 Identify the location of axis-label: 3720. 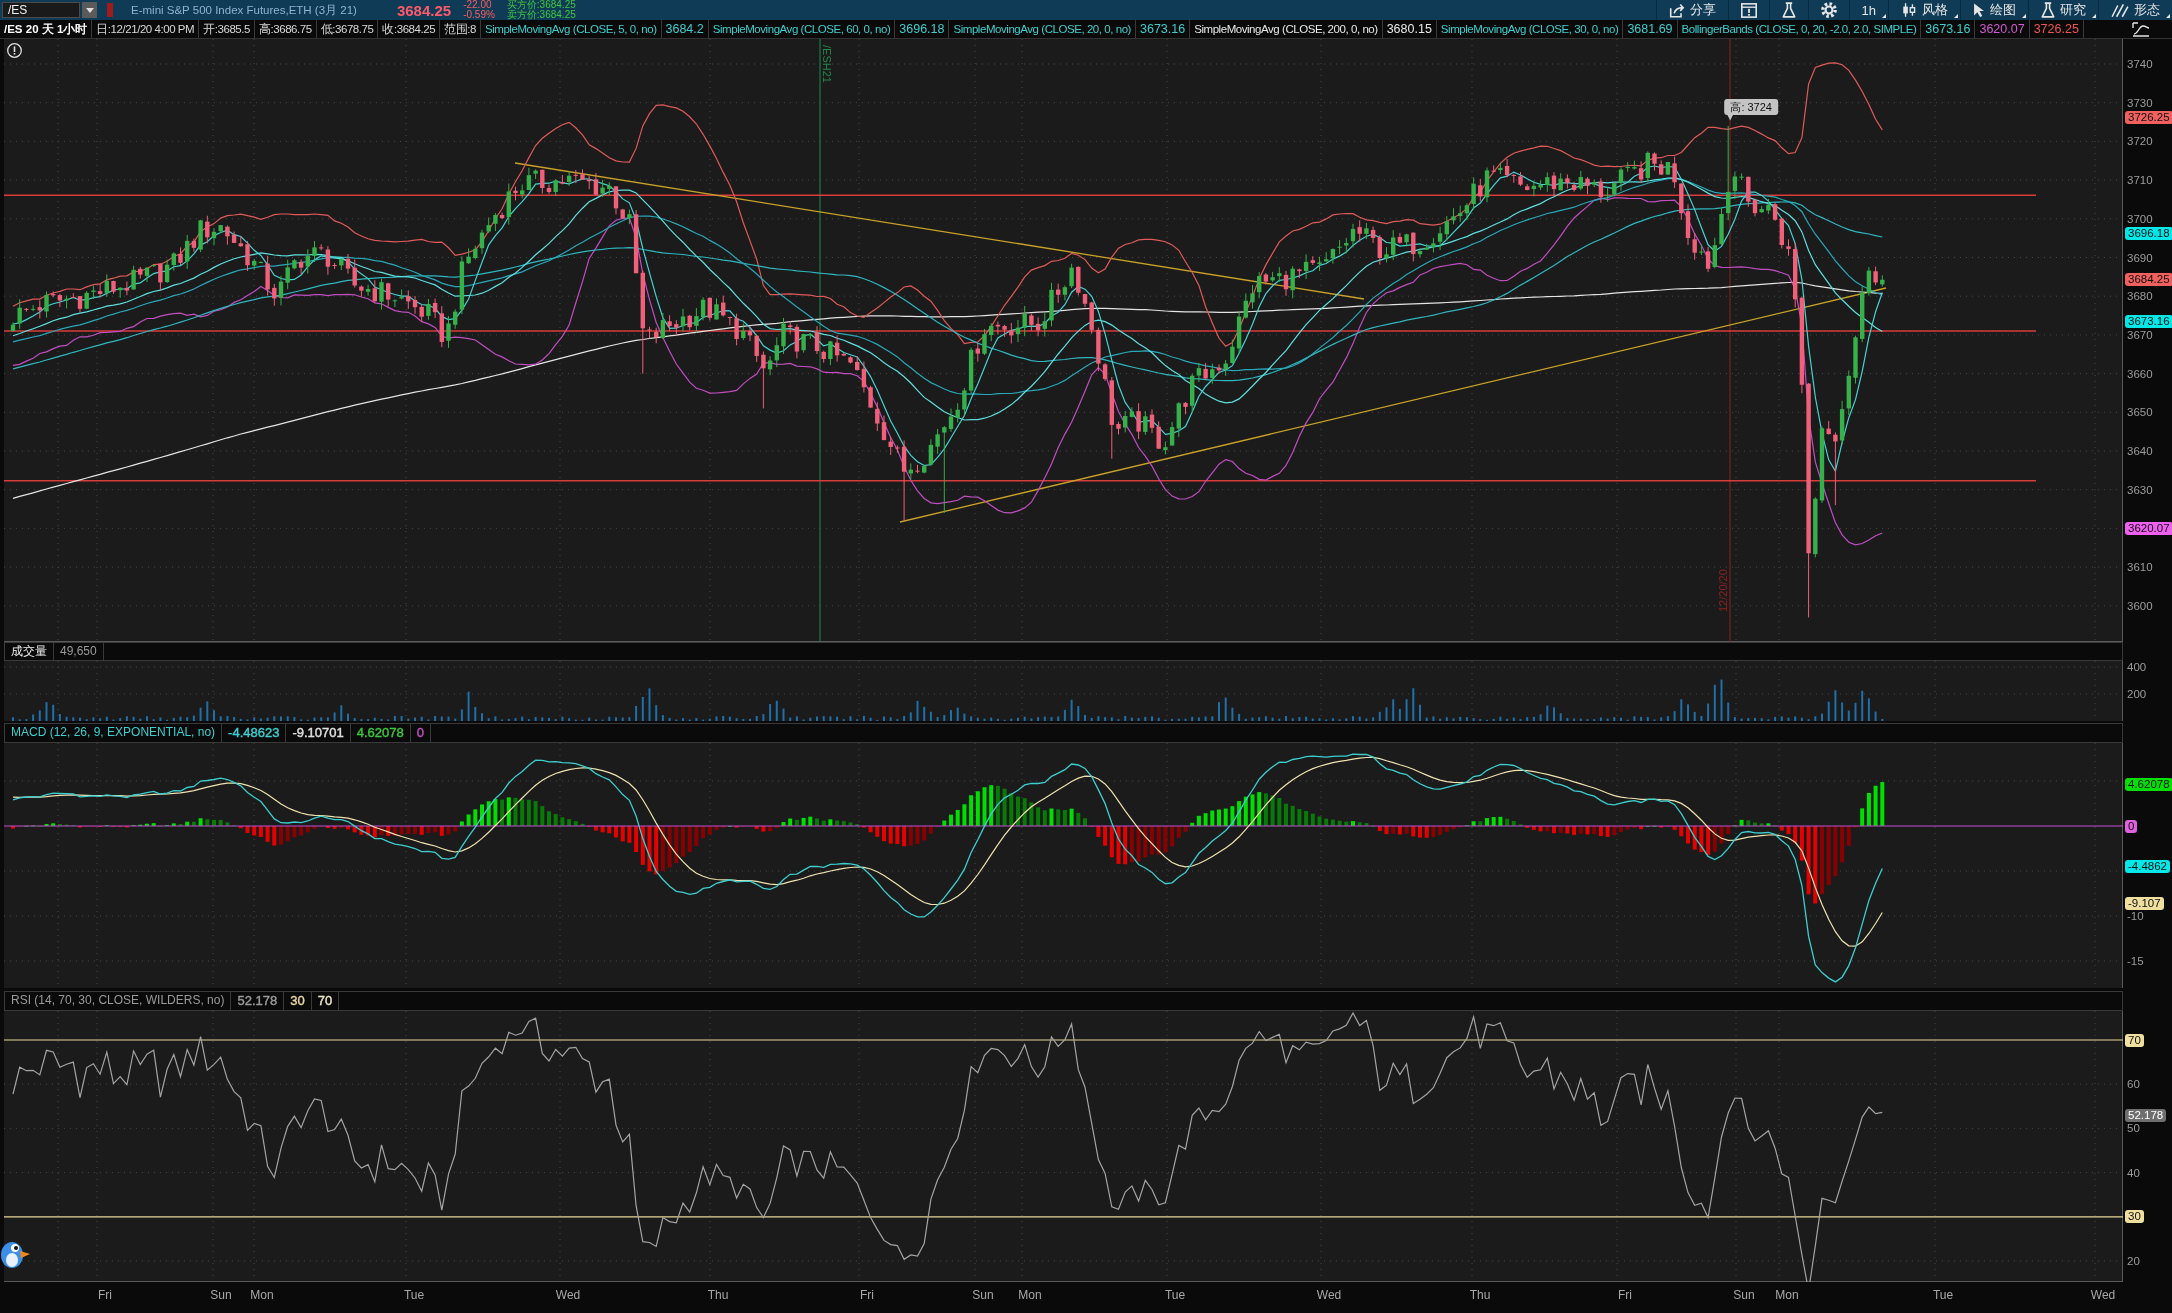
(2140, 141).